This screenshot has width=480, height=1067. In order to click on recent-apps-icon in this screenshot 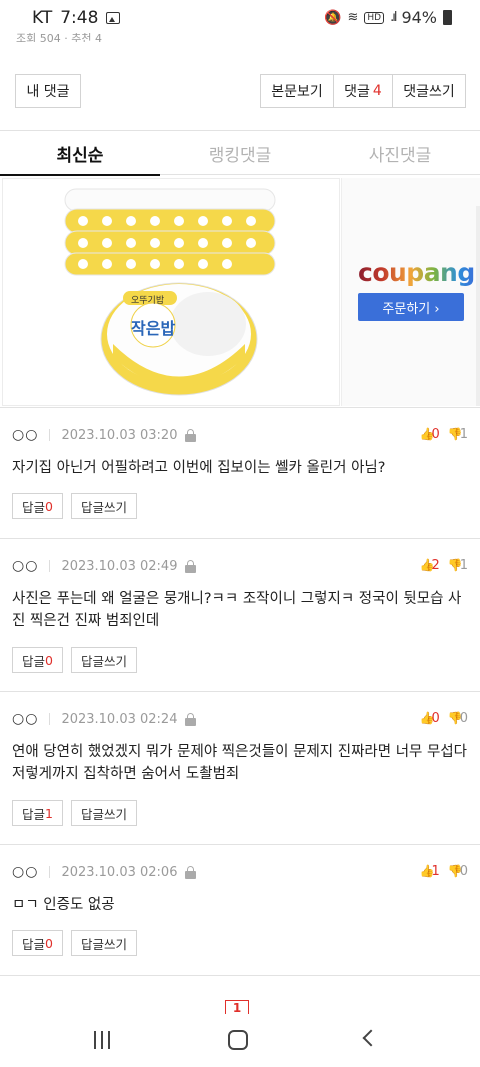, I will do `click(103, 1040)`.